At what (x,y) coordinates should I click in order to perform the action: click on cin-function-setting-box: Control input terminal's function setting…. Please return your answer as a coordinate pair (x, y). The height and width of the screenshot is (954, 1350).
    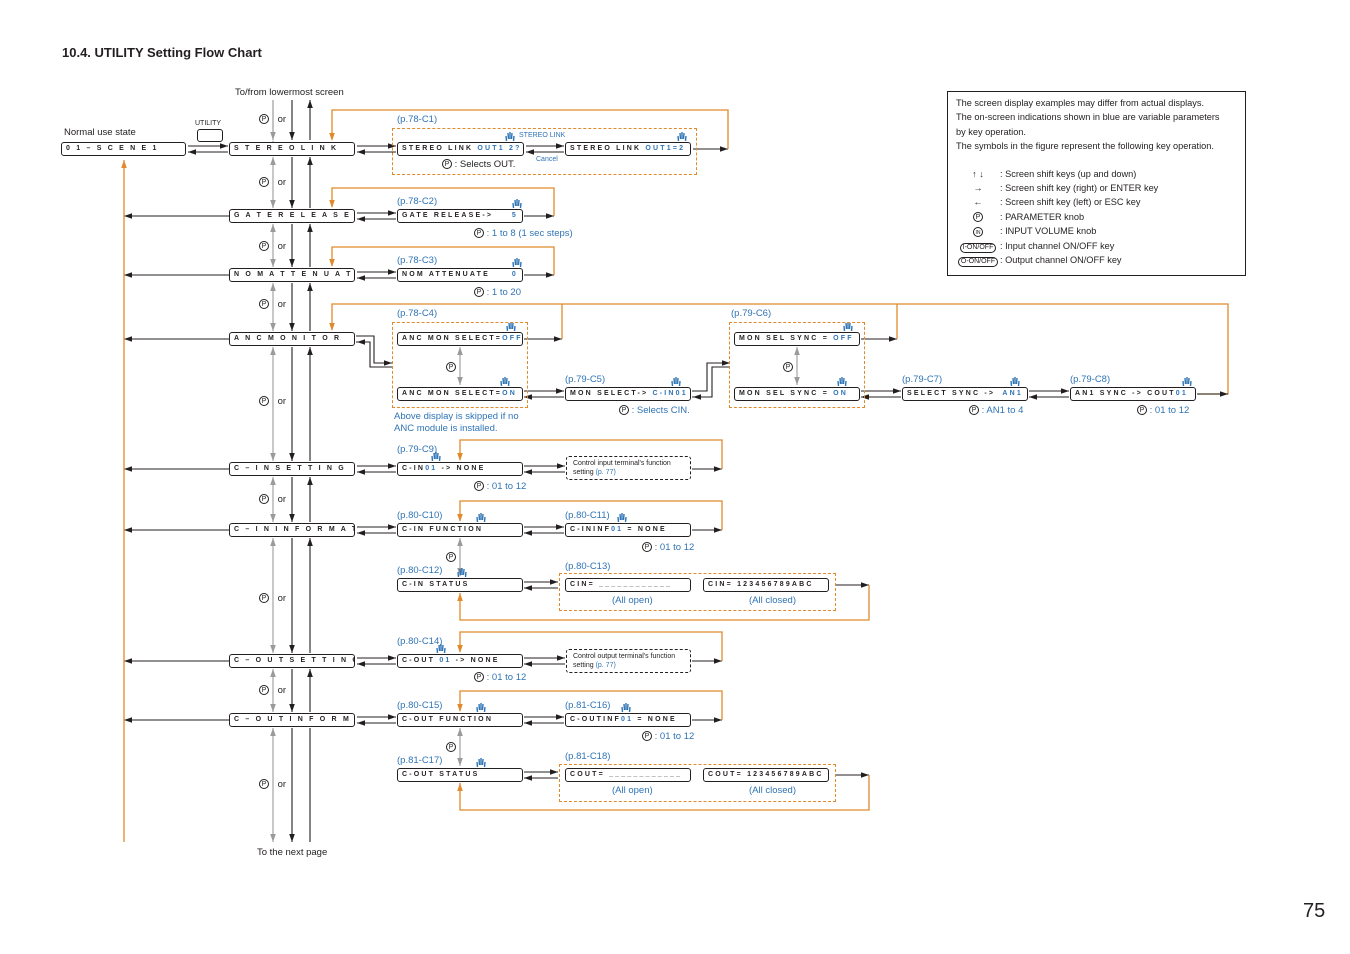
    Looking at the image, I should click on (628, 468).